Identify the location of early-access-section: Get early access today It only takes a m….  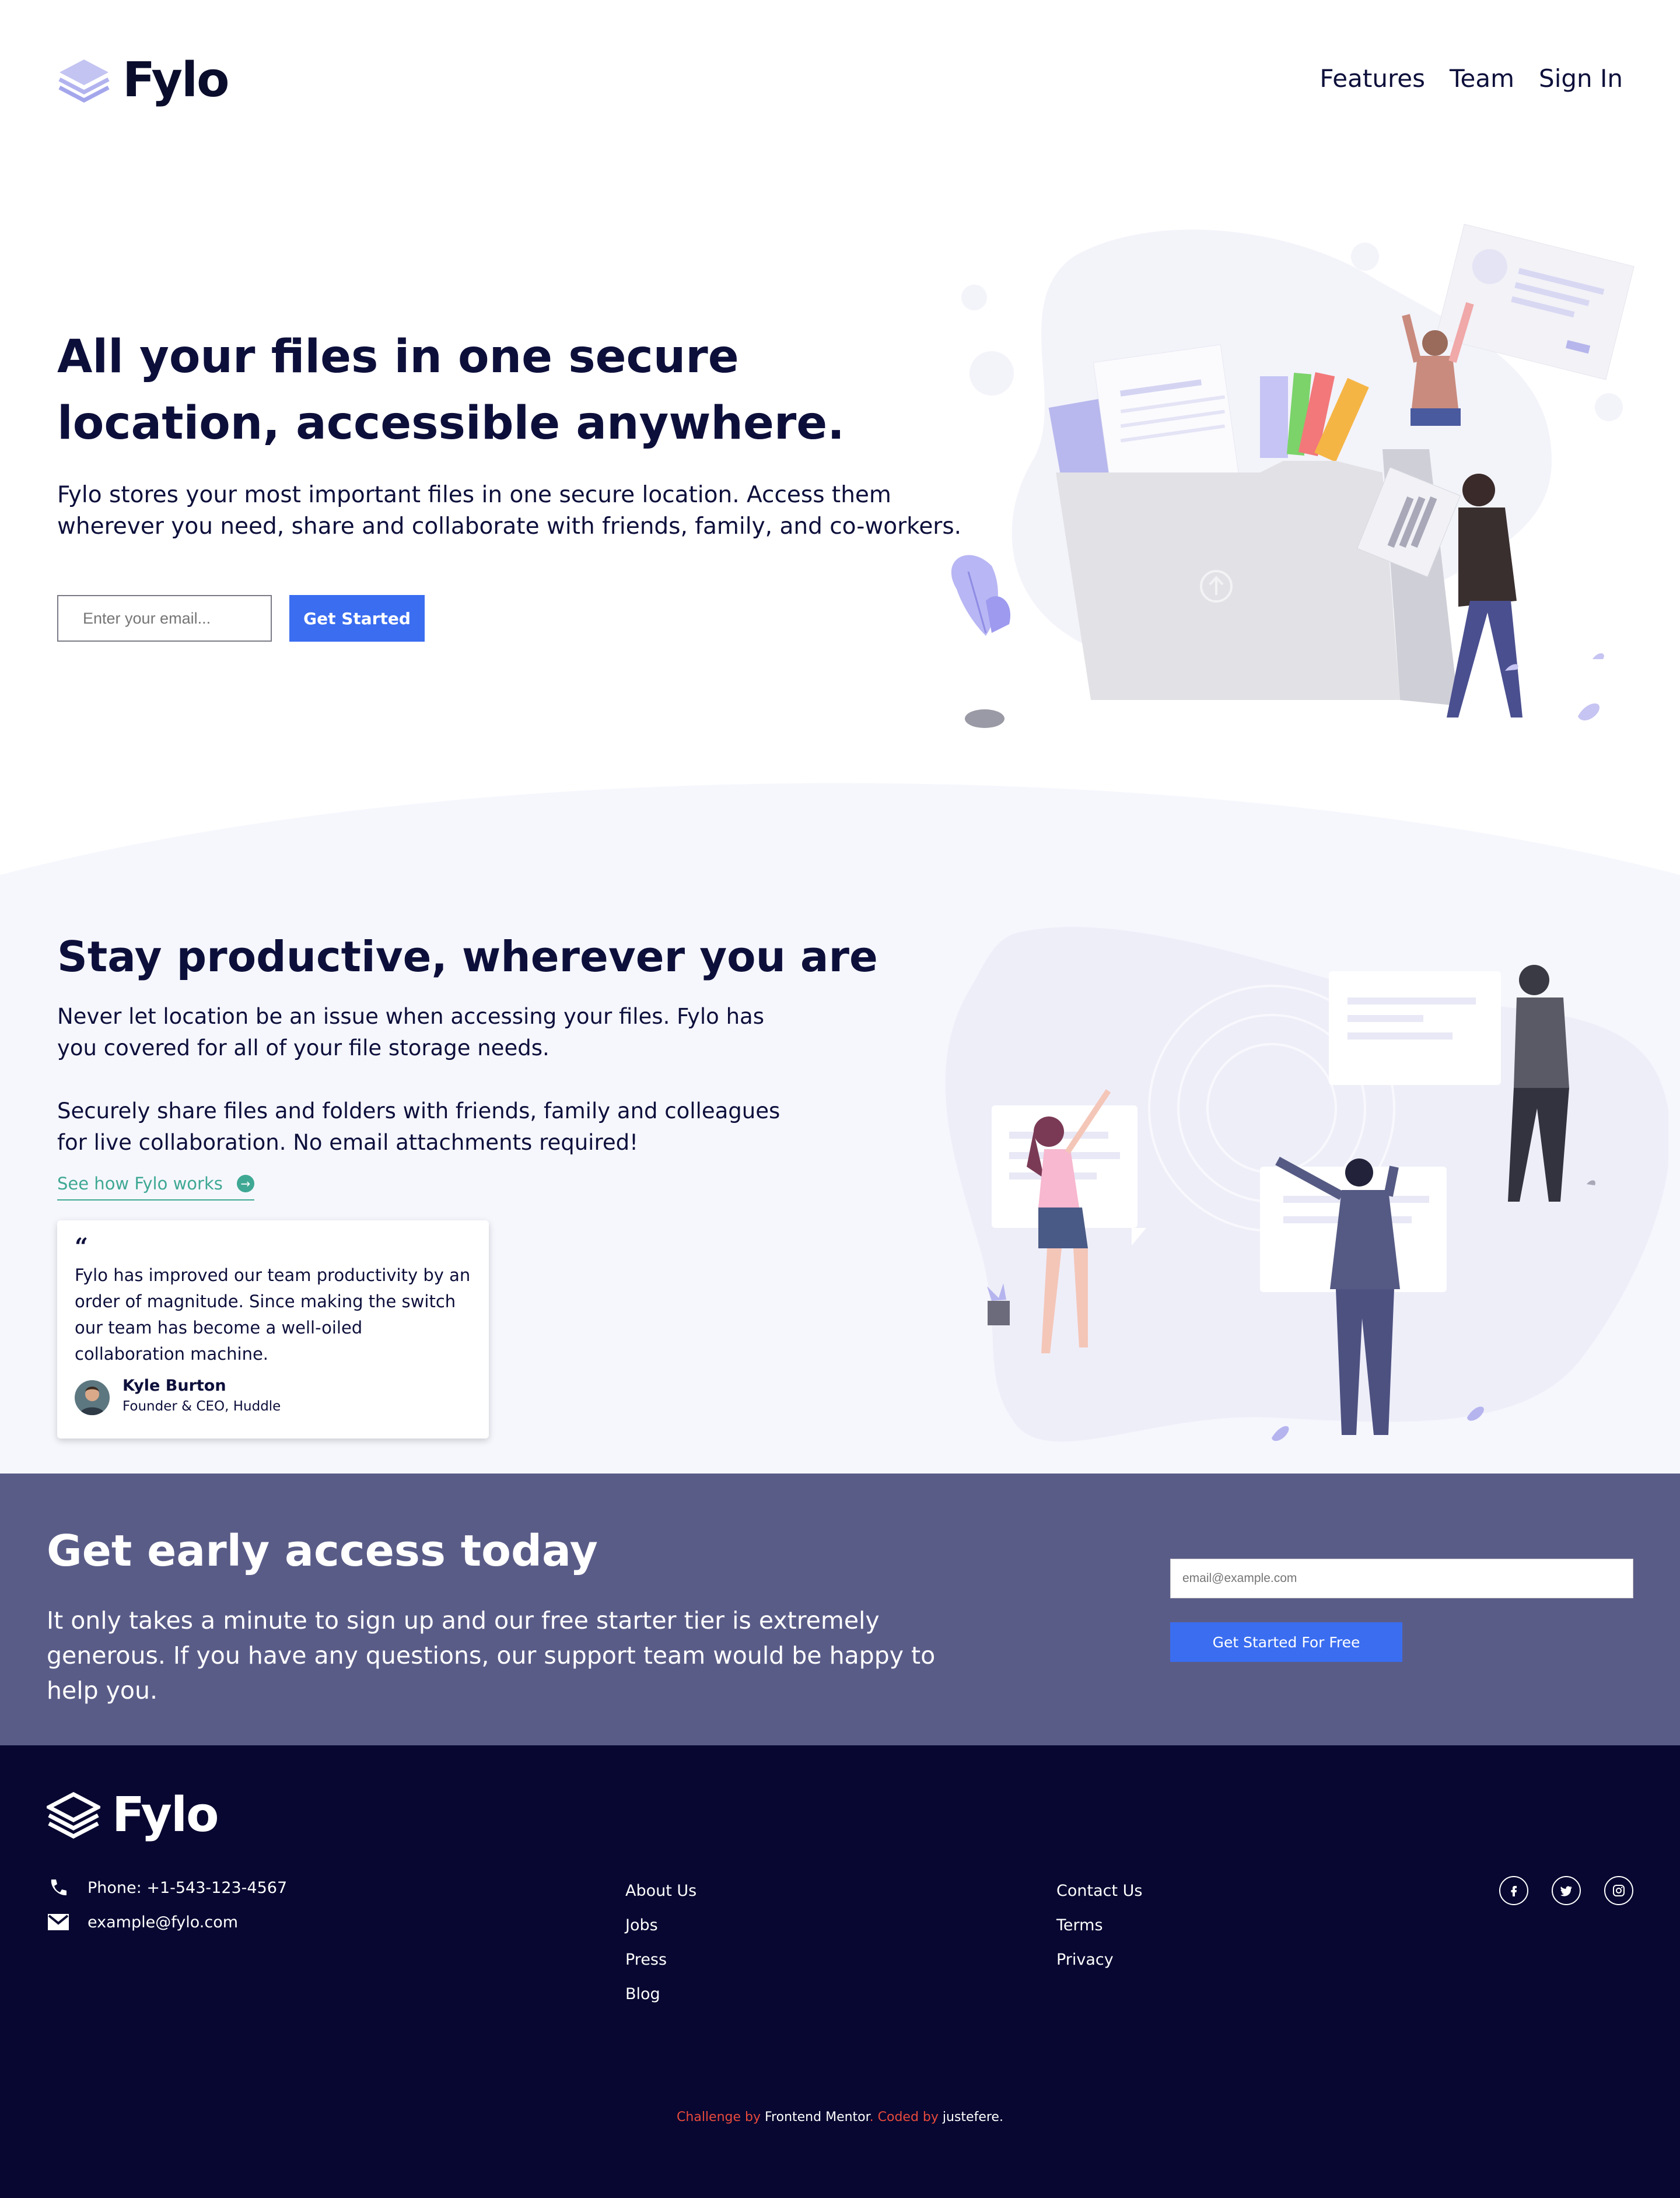
(840, 1609).